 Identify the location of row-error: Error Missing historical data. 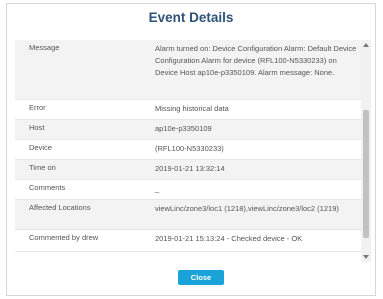
(188, 110).